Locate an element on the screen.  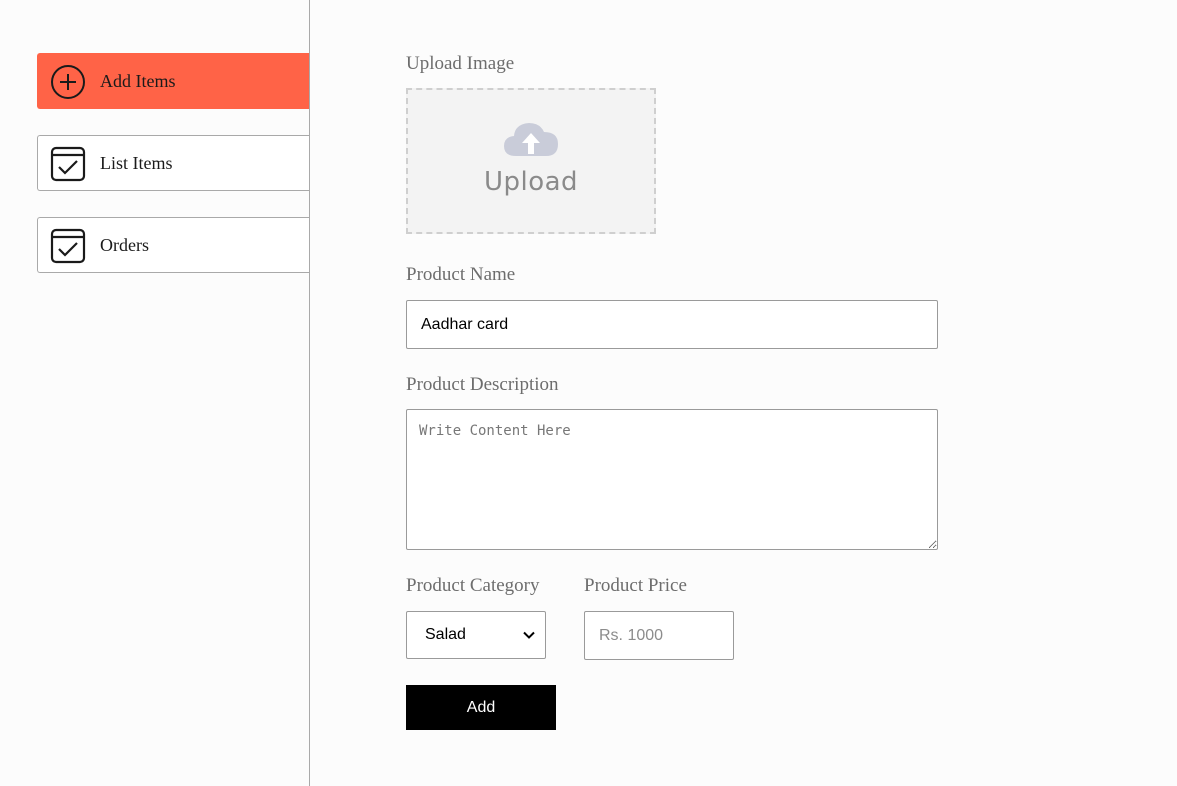
sidebar-item-label: Orders is located at coordinates (124, 245).